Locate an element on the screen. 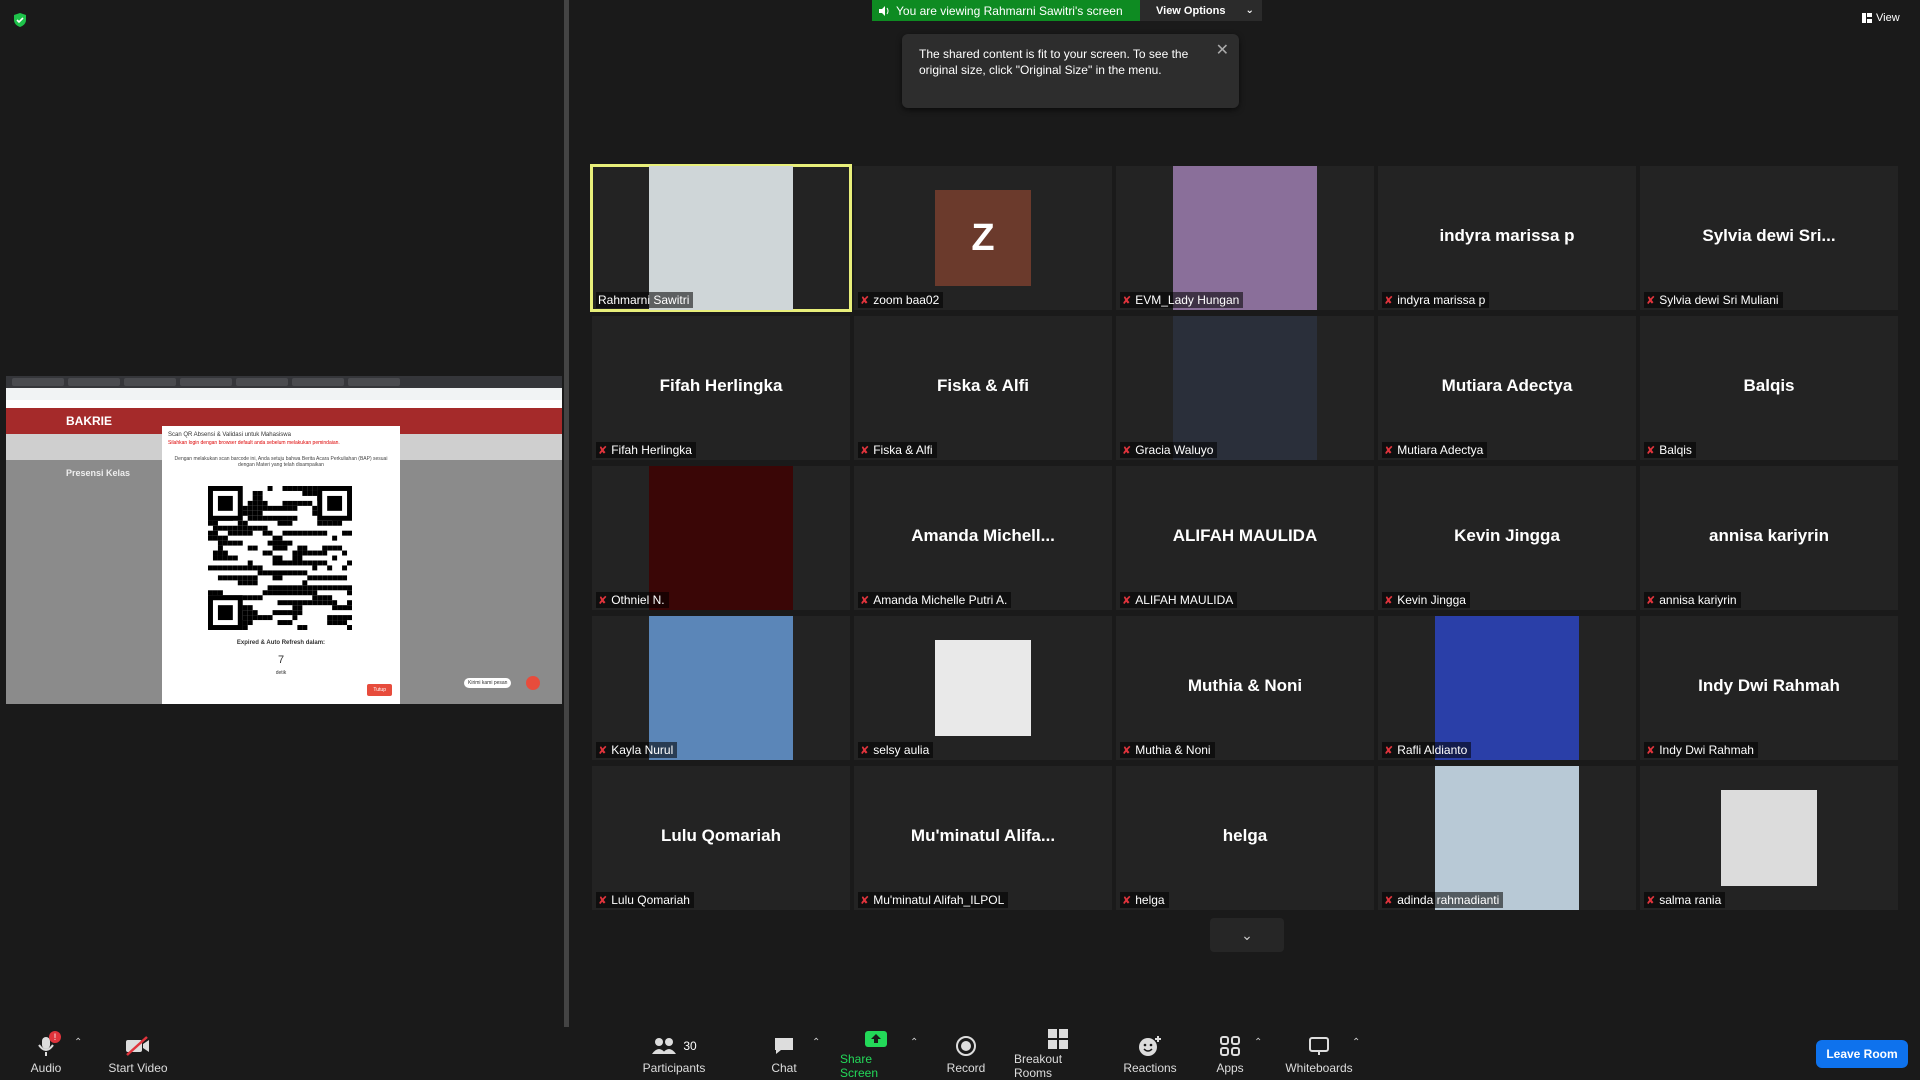 The image size is (1920, 1080). breakout-rooms-button: Breakout Rooms is located at coordinates (1058, 1053).